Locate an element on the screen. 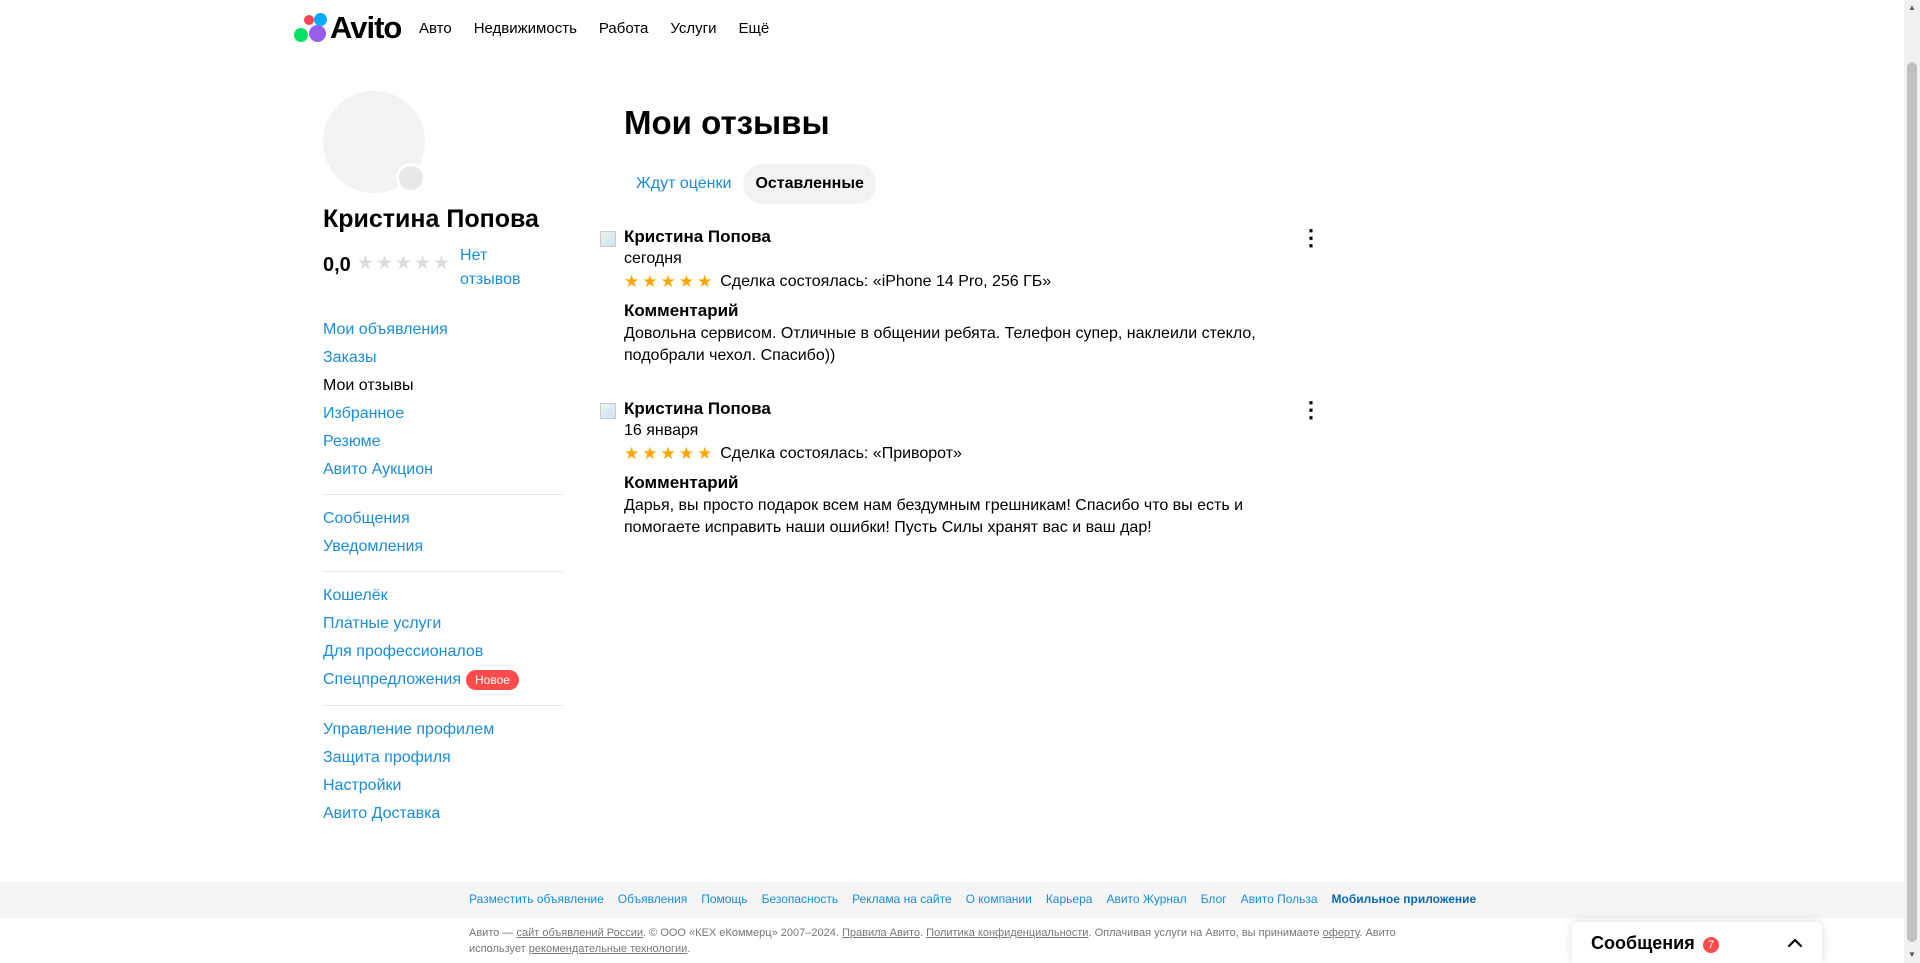 The image size is (1920, 963). sidebar-item-special-offers: Спецпредложения Новое is located at coordinates (443, 680).